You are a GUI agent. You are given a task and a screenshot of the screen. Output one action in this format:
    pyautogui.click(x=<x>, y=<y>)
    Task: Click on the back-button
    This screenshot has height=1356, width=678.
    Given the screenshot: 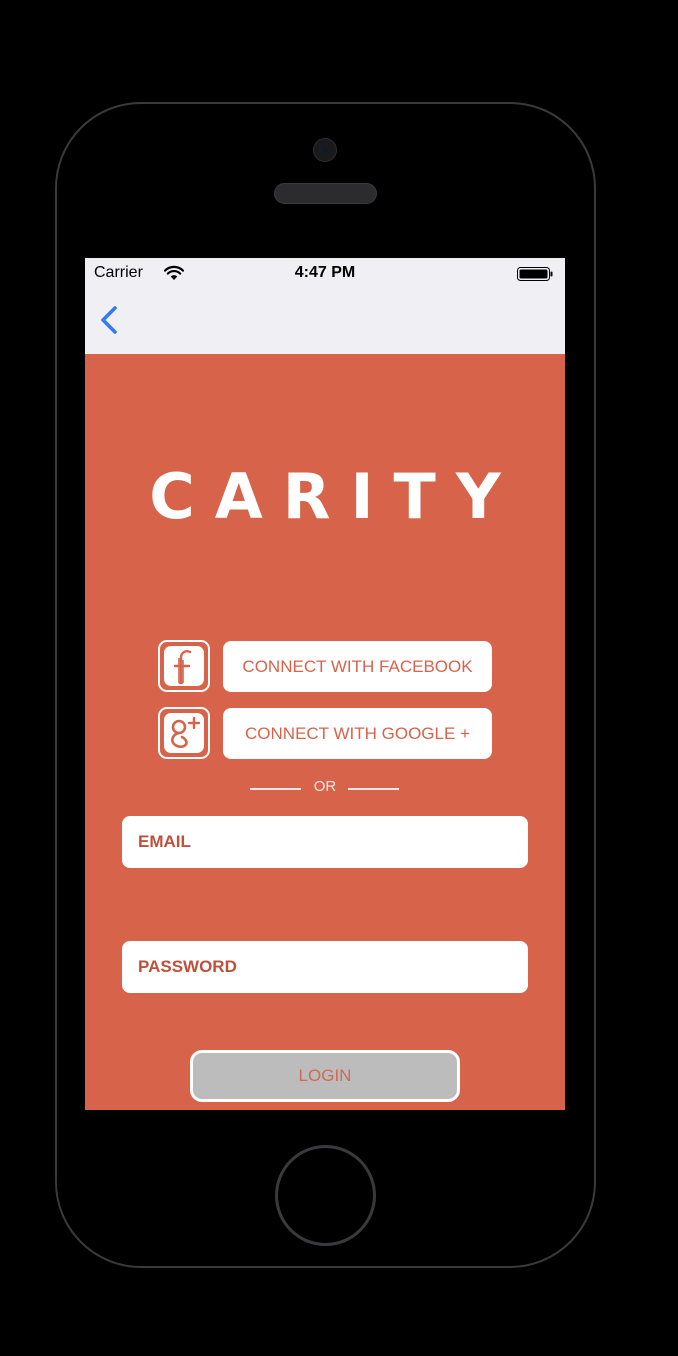 What is the action you would take?
    pyautogui.click(x=110, y=322)
    